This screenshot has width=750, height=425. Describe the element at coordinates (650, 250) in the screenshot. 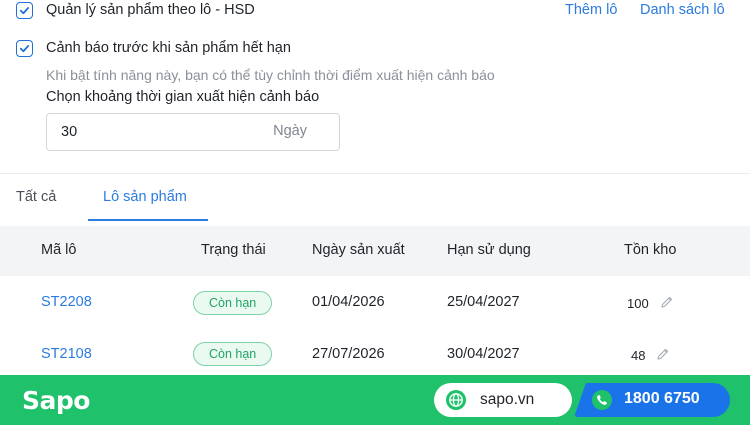

I see `header-stock: Tồn kho` at that location.